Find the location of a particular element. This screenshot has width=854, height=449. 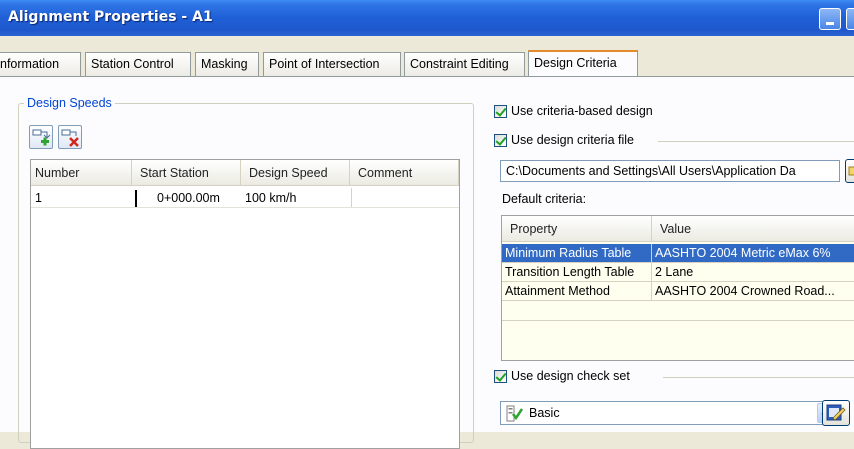

column-header: Number is located at coordinates (81, 173).